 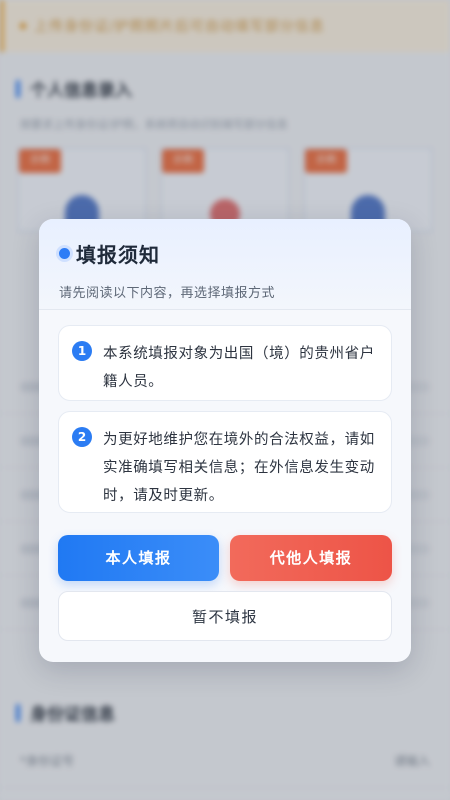 What do you see at coordinates (64, 253) in the screenshot?
I see `title-dot-icon` at bounding box center [64, 253].